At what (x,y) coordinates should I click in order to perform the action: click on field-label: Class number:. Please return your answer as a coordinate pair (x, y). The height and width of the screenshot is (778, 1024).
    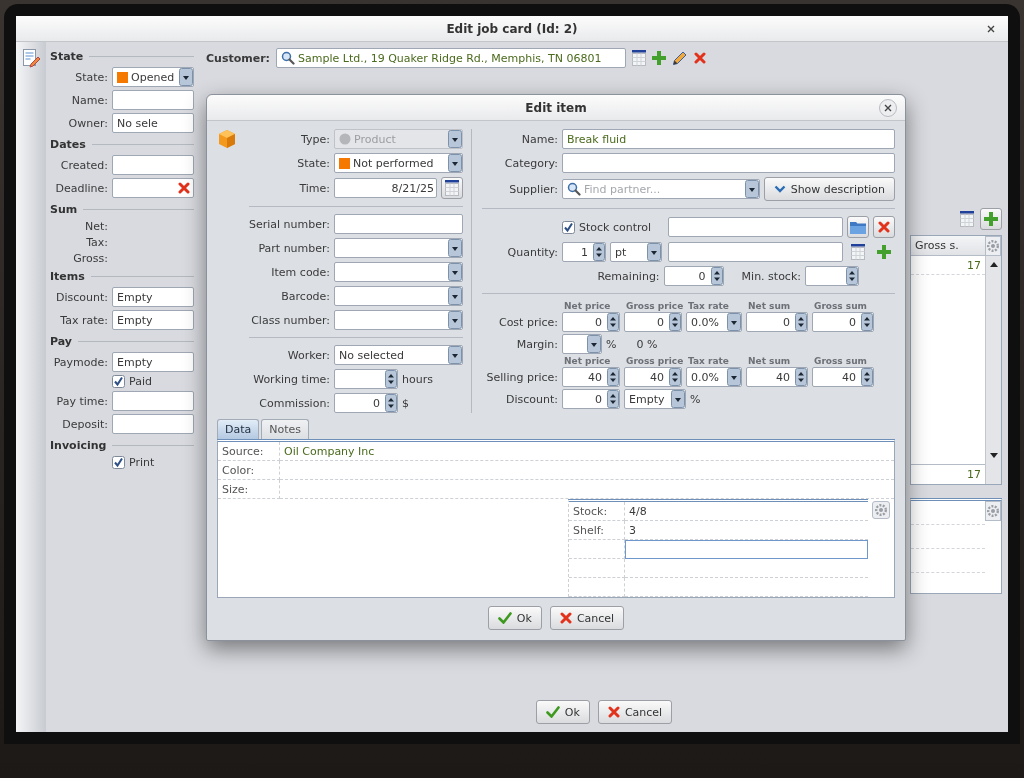
    Looking at the image, I should click on (290, 320).